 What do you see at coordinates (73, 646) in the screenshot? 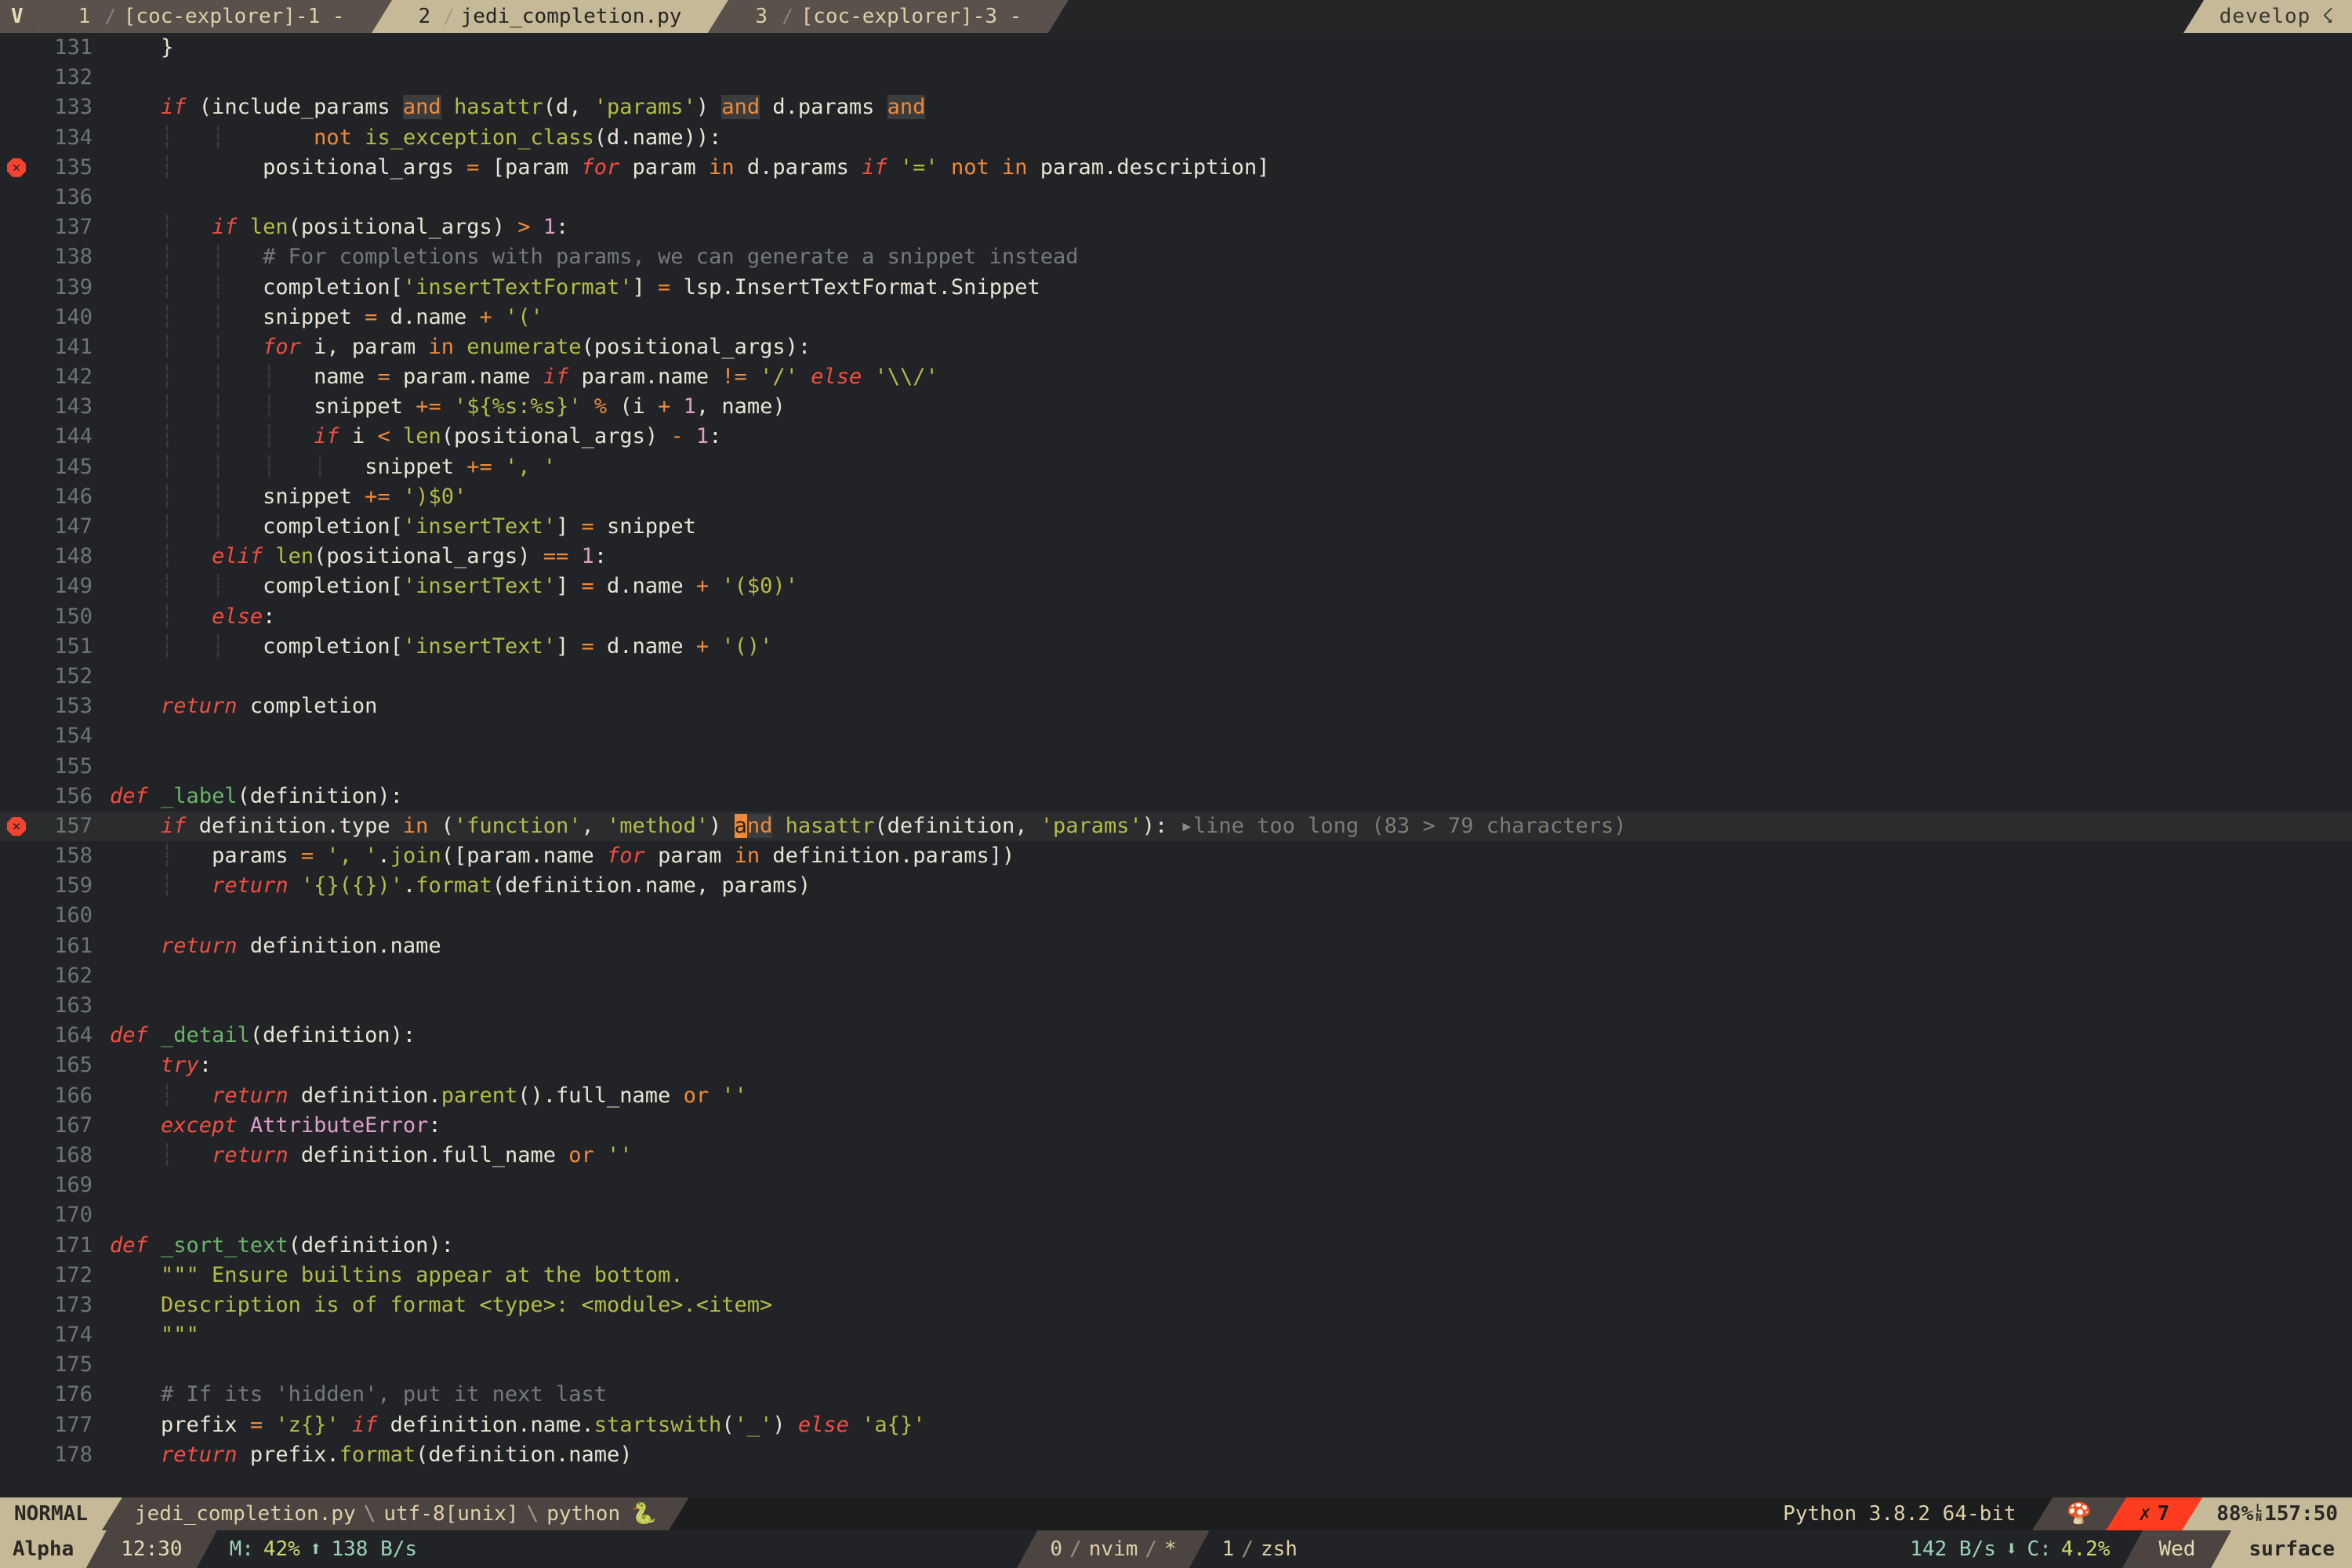
I see `line-number: 151` at bounding box center [73, 646].